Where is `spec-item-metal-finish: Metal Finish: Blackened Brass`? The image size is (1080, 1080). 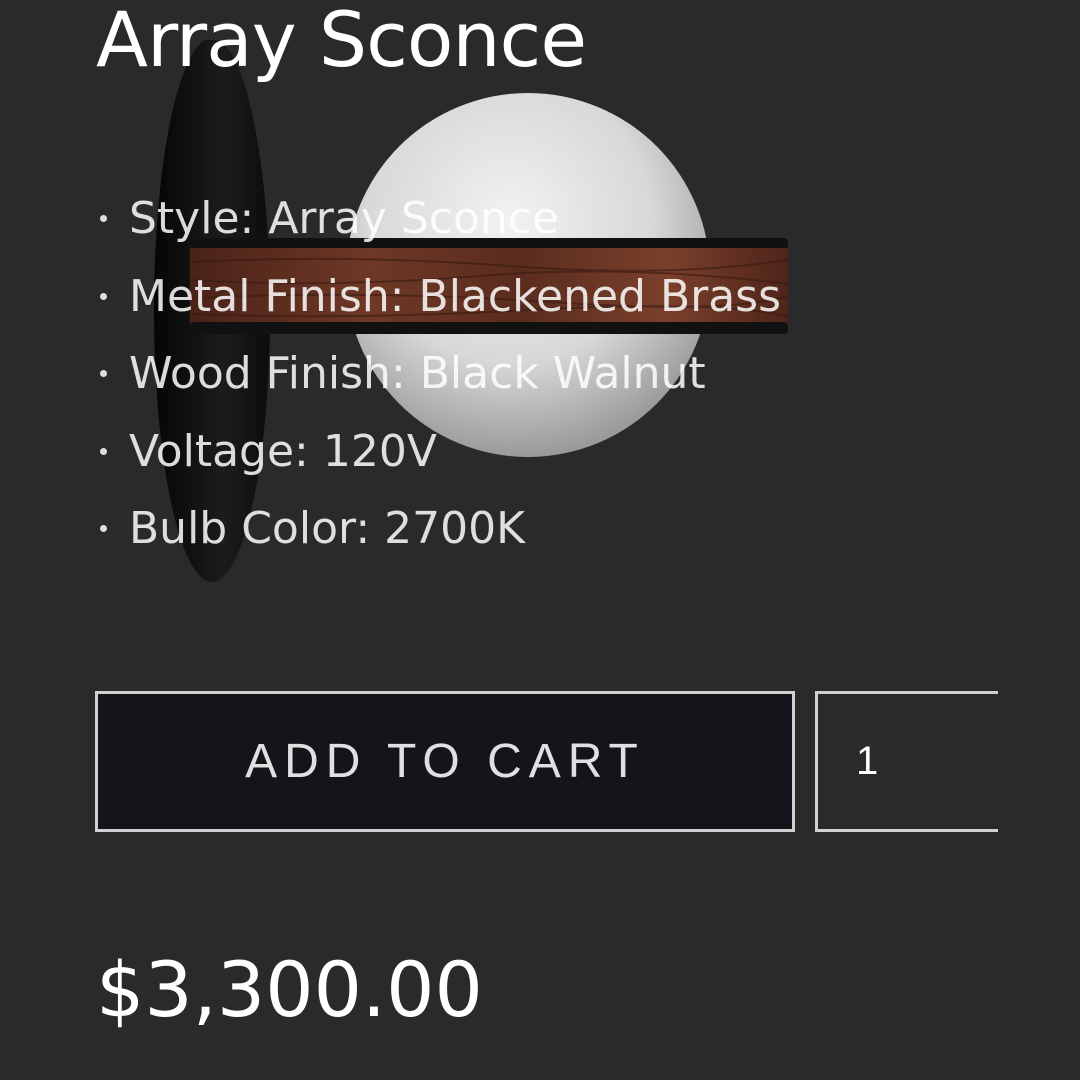 spec-item-metal-finish: Metal Finish: Blackened Brass is located at coordinates (438, 297).